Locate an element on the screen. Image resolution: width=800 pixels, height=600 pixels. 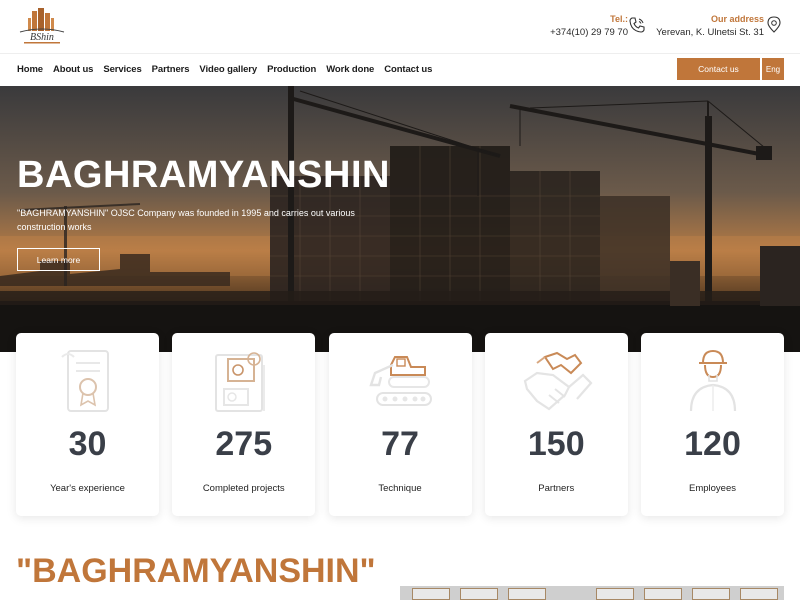
stat-card-technique: 77 Technique is located at coordinates (400, 424).